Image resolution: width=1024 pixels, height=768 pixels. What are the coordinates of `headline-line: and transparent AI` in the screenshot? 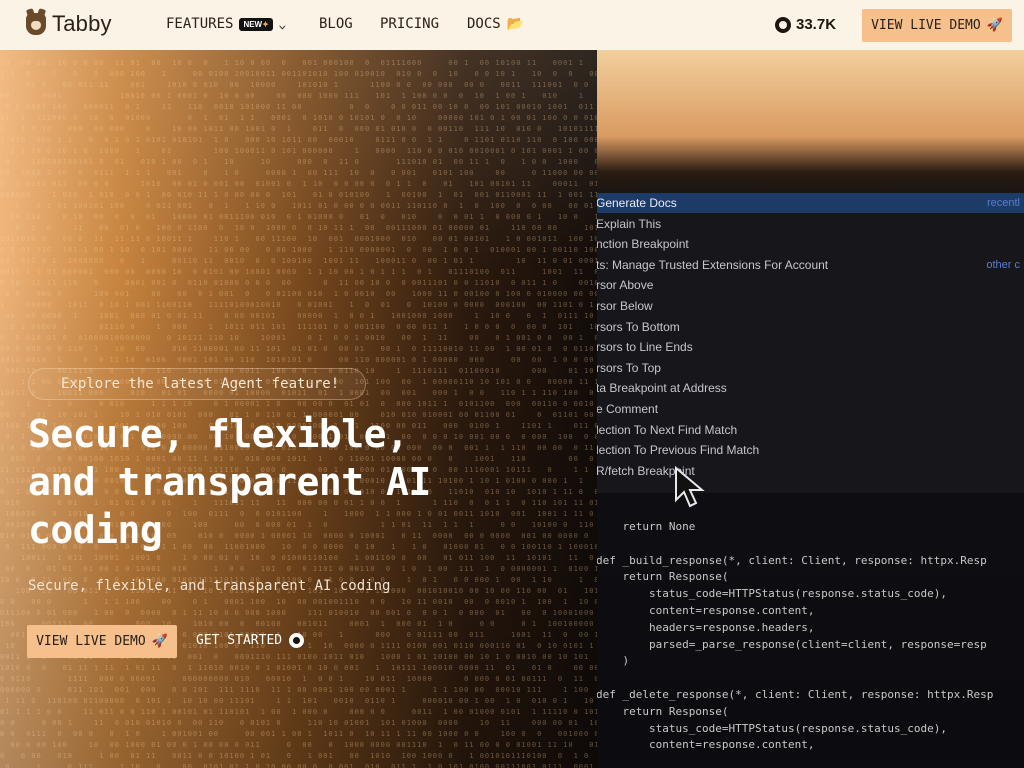 It's located at (229, 482).